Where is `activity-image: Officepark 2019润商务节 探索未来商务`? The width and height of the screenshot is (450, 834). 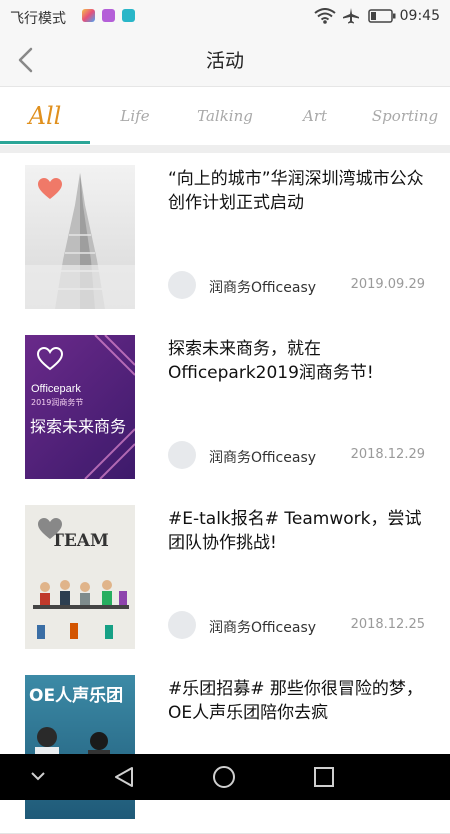 activity-image: Officepark 2019润商务节 探索未来商务 is located at coordinates (80, 407).